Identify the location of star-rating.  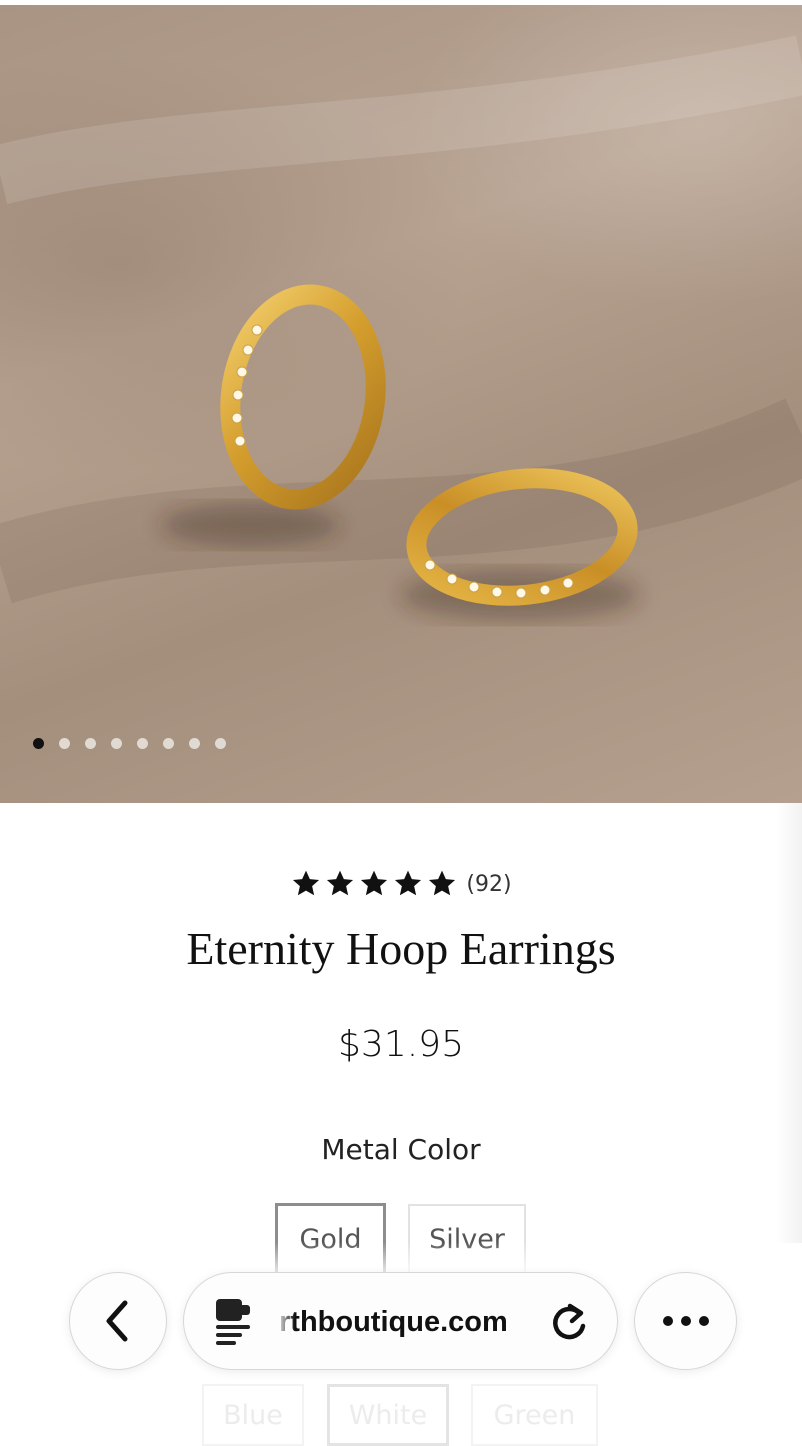
(374, 884).